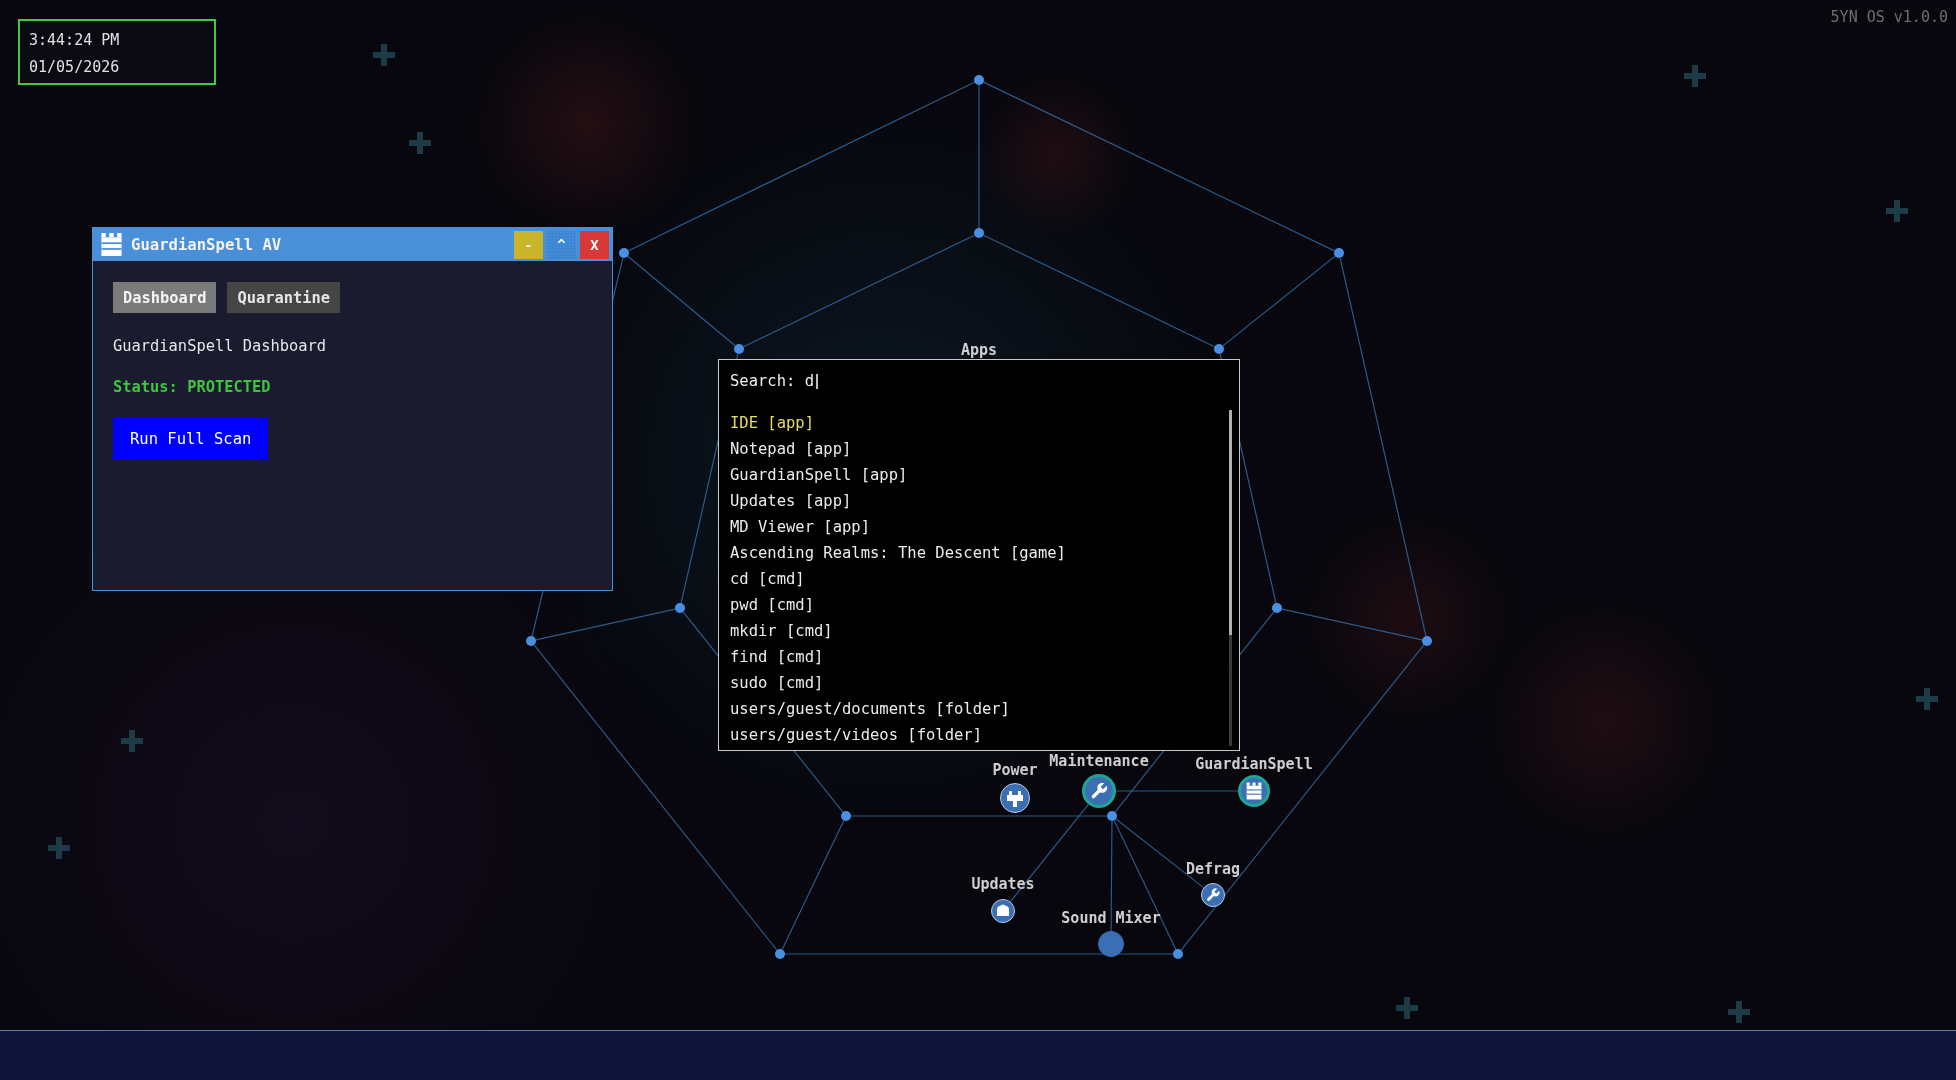  I want to click on search-result-item: GuardianSpell [app], so click(819, 475).